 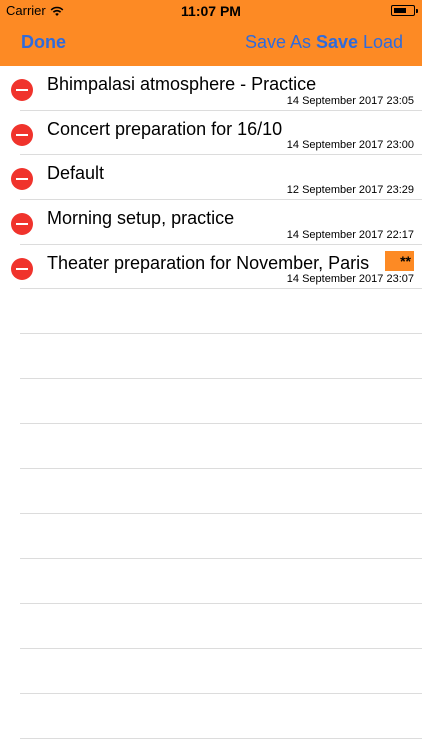 What do you see at coordinates (350, 279) in the screenshot?
I see `item-date: 14 September 2017 23:07` at bounding box center [350, 279].